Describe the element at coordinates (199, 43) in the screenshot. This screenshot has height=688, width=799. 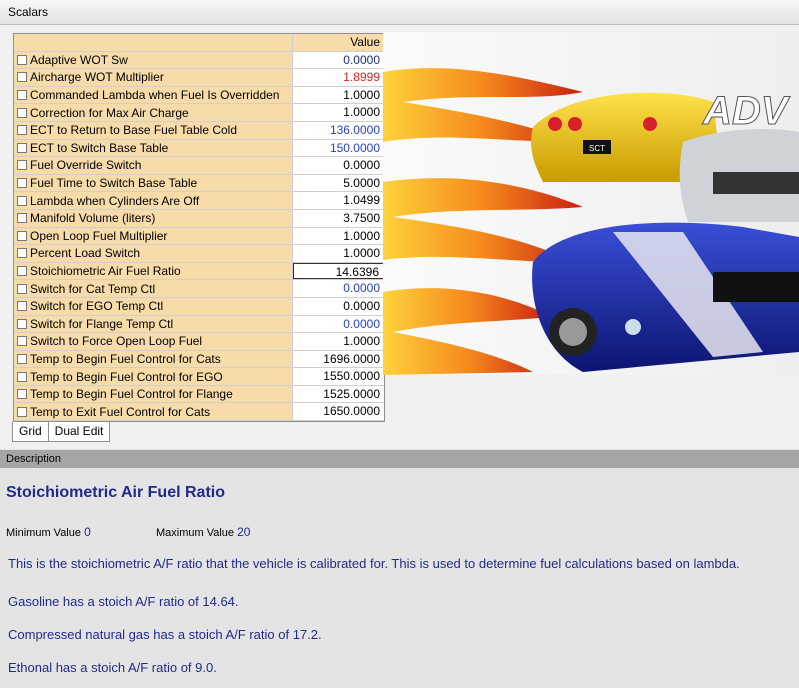
I see `grid-header: Value` at that location.